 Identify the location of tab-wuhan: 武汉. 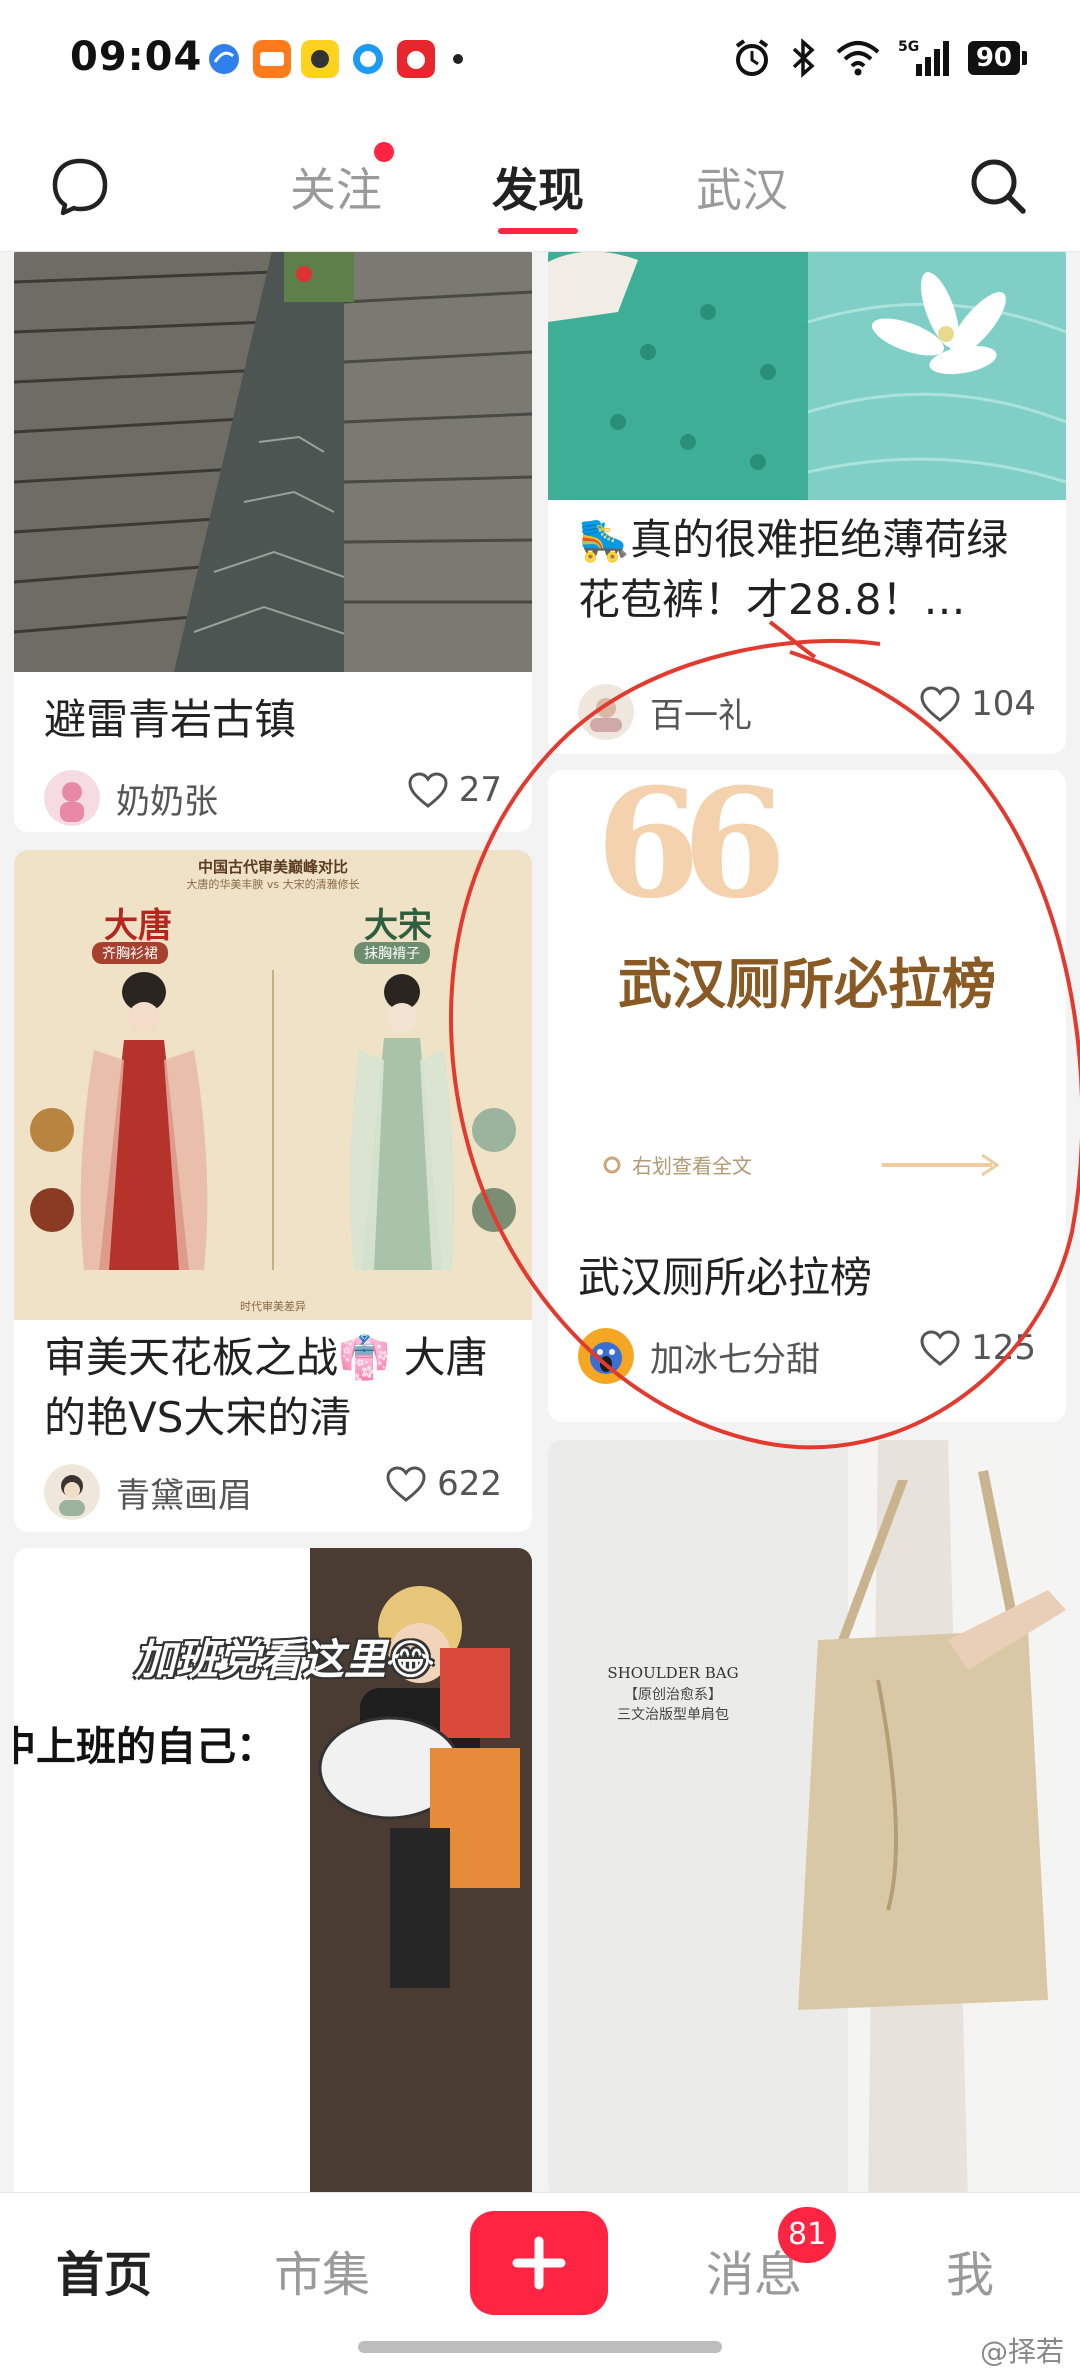
(742, 187).